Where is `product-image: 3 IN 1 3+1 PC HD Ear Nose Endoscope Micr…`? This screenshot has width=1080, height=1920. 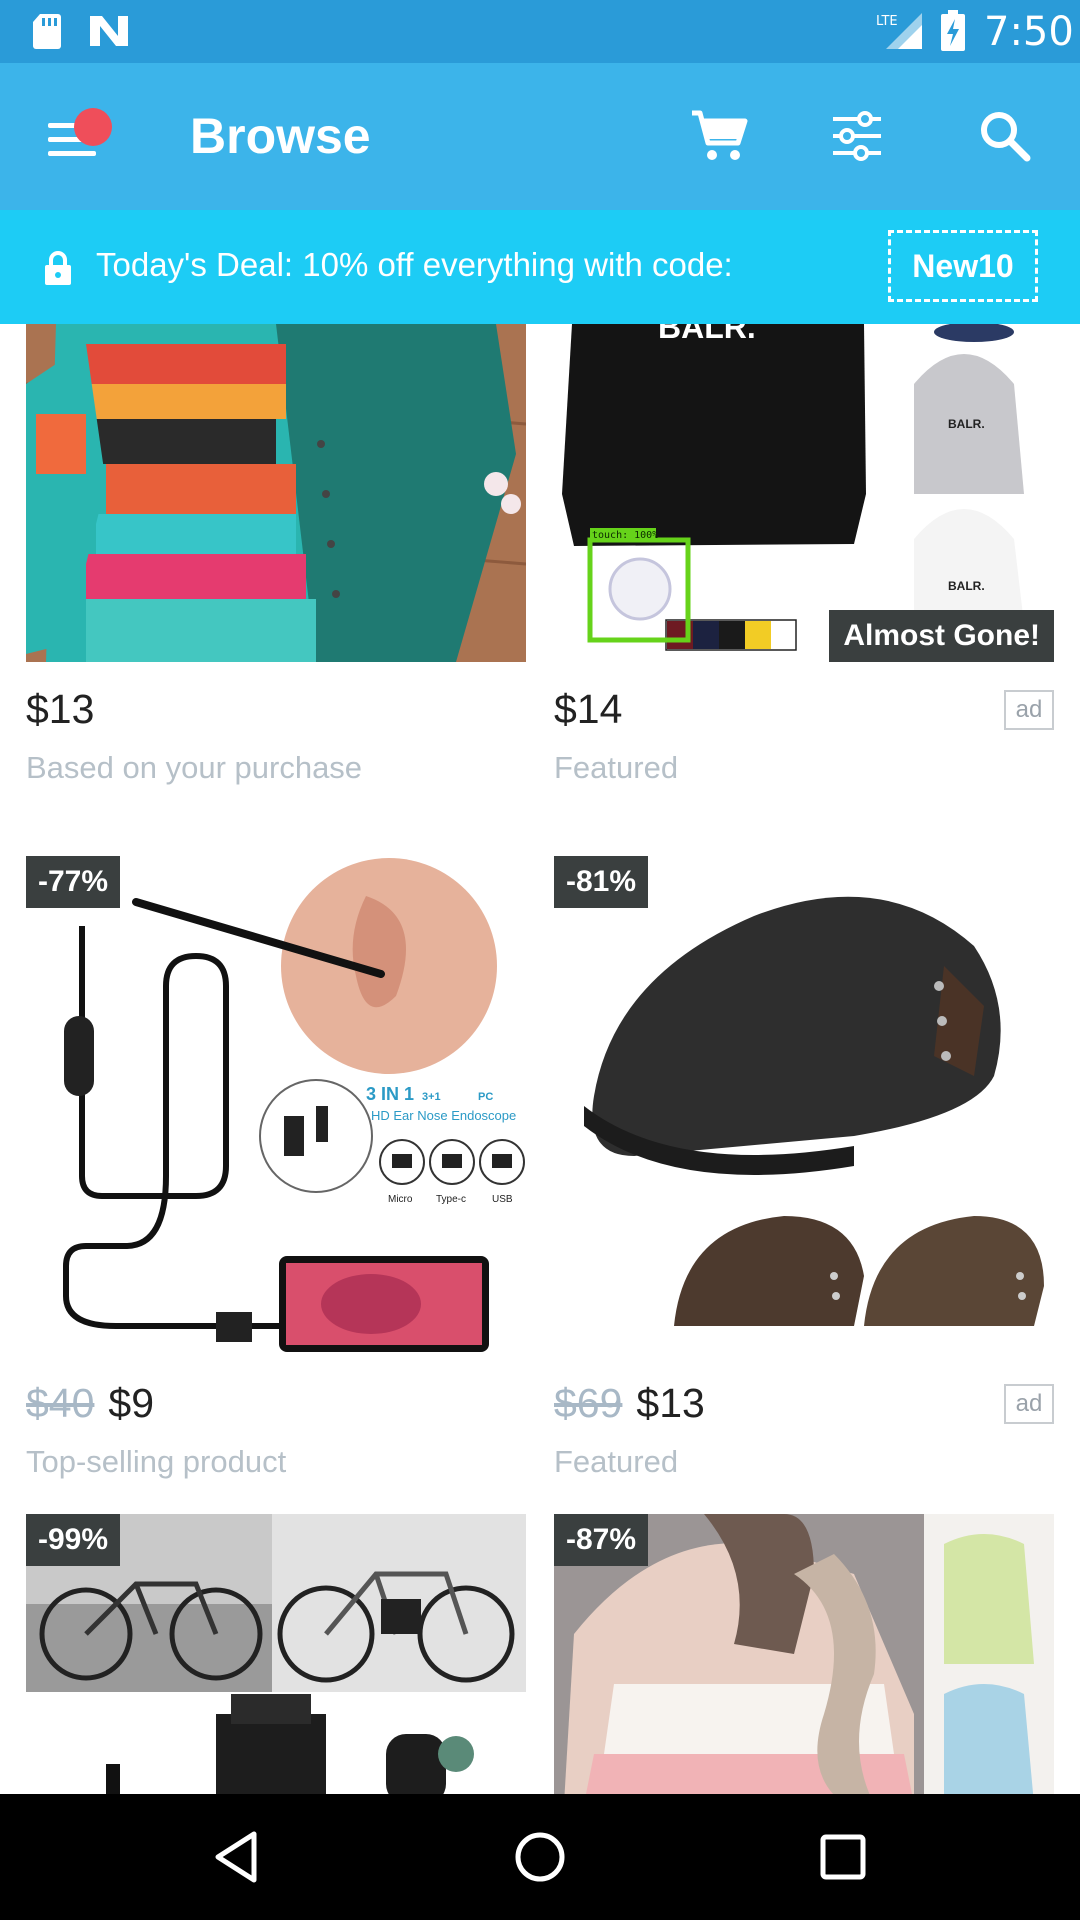
product-image: 3 IN 1 3+1 PC HD Ear Nose Endoscope Micr… is located at coordinates (276, 1106).